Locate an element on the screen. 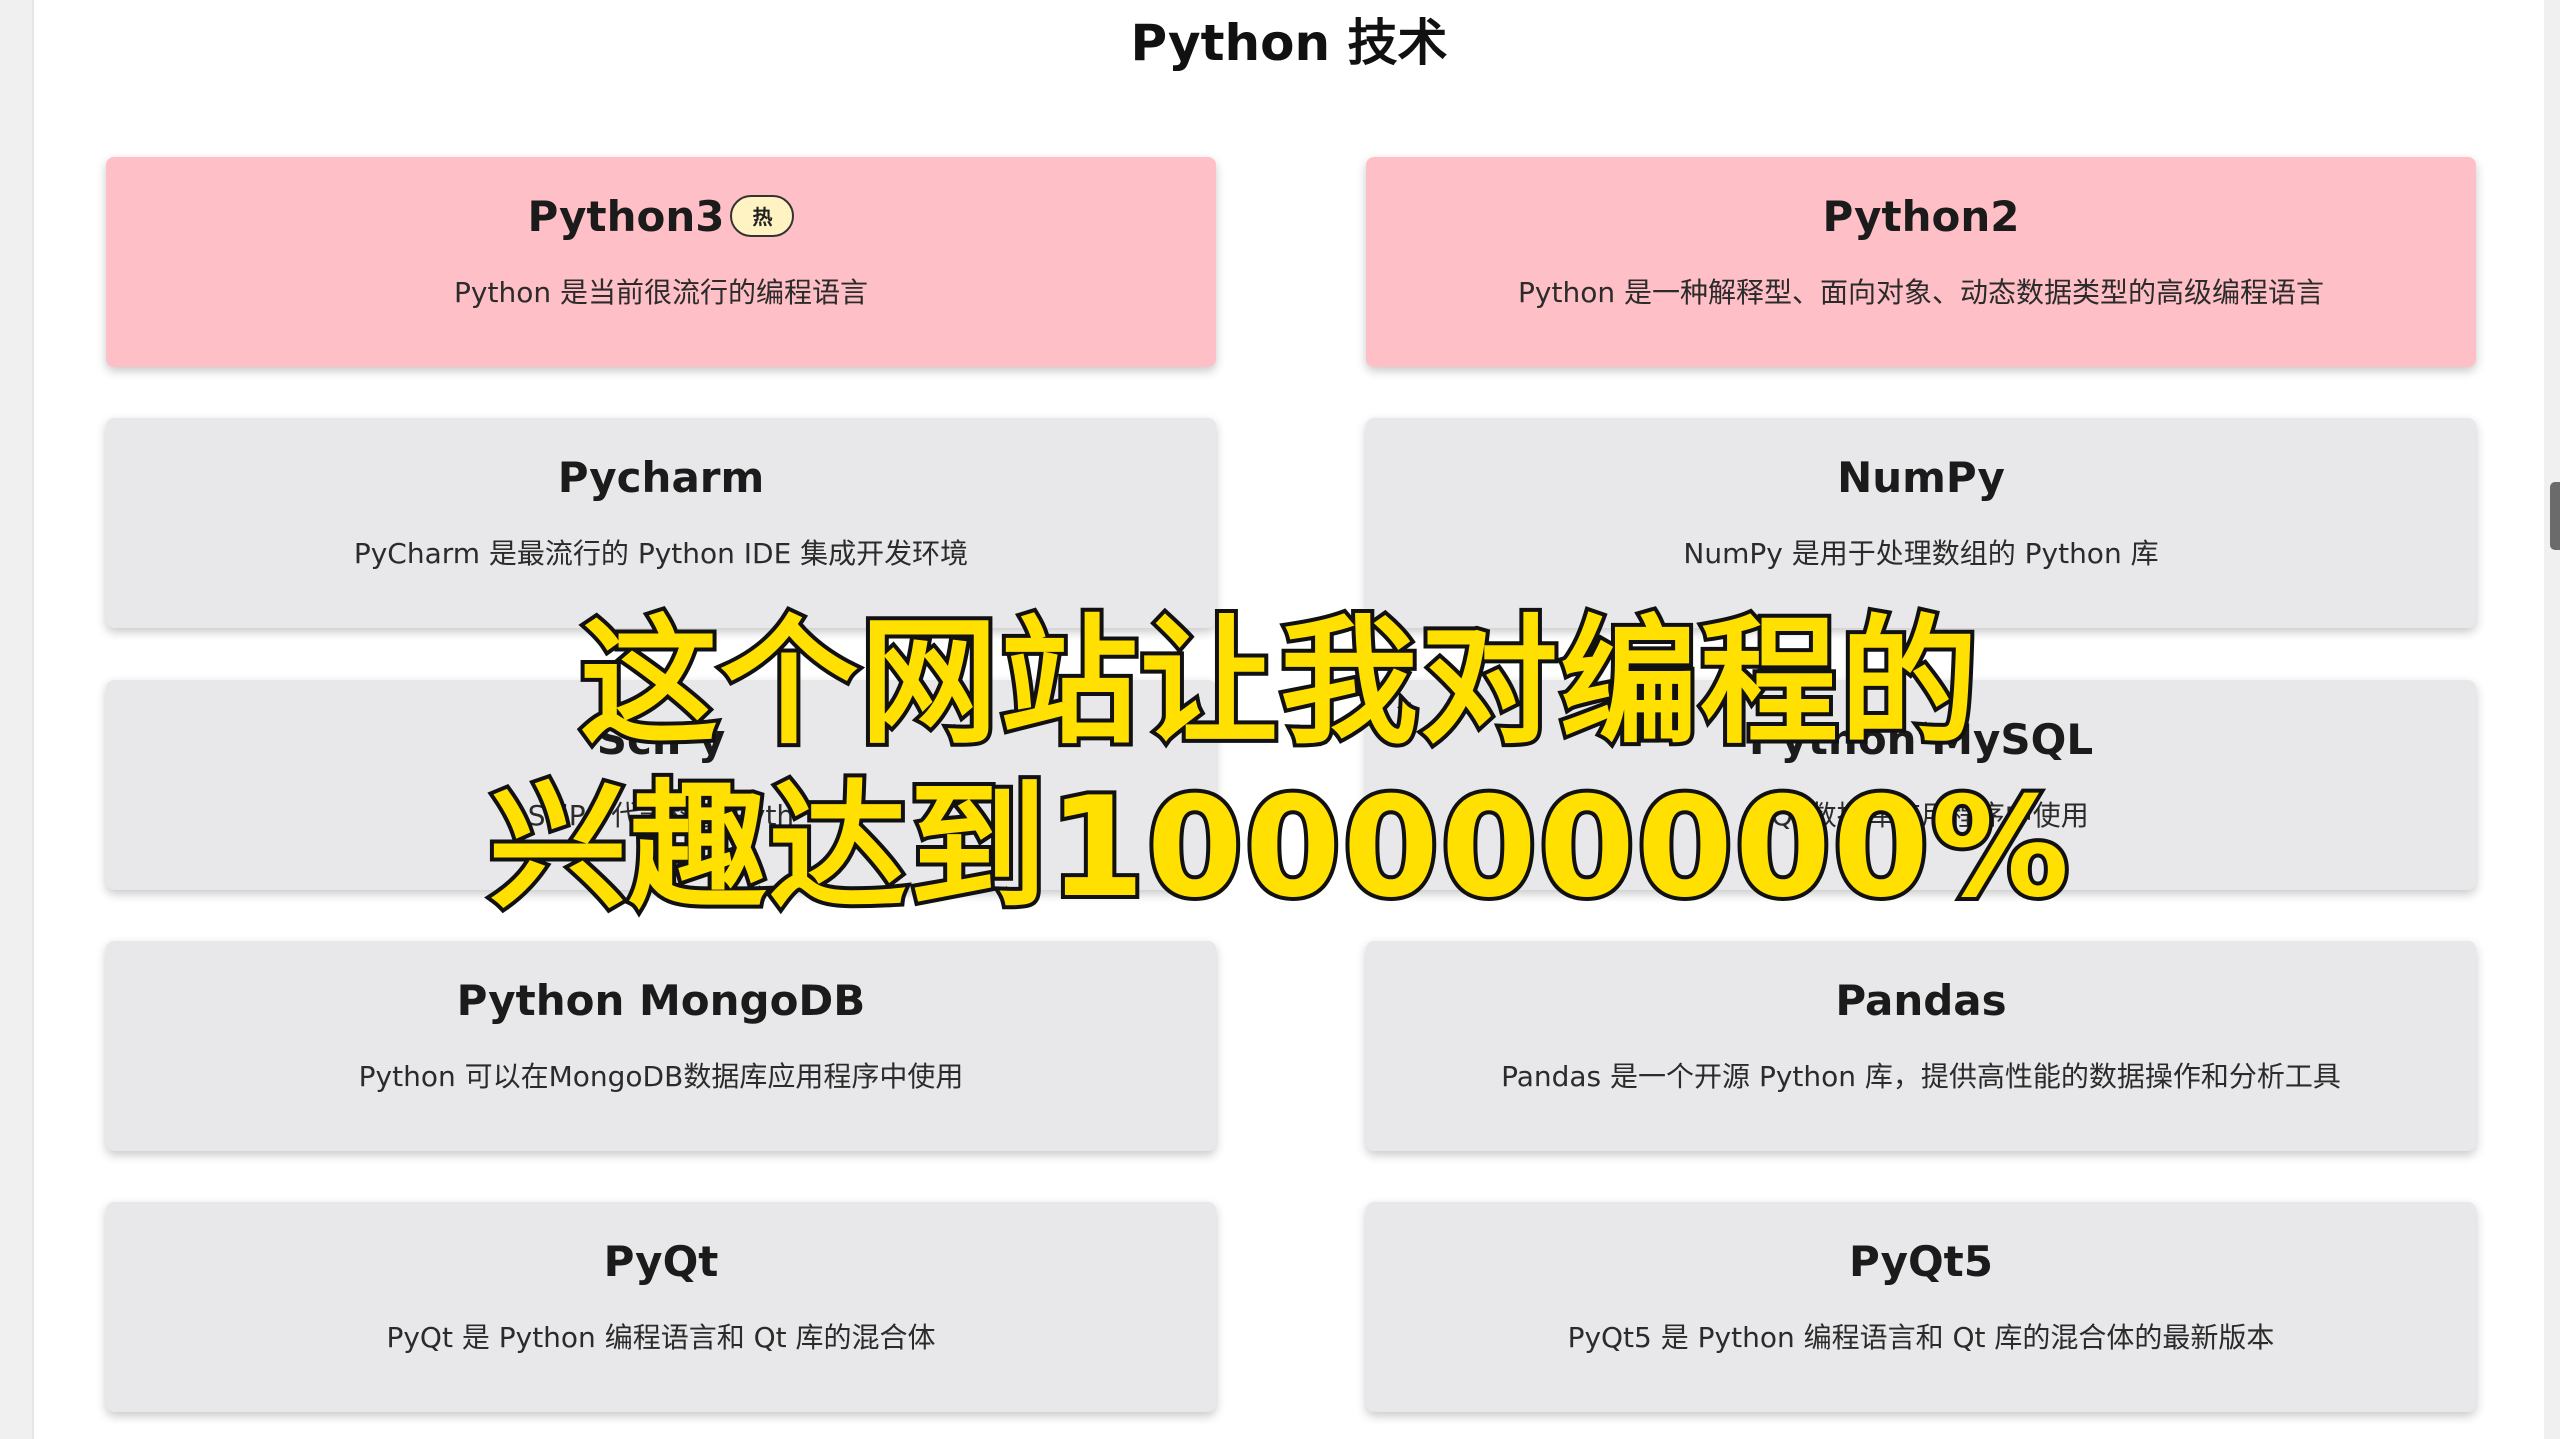 The width and height of the screenshot is (2560, 1439). card-title: Python MongoDB is located at coordinates (661, 1000).